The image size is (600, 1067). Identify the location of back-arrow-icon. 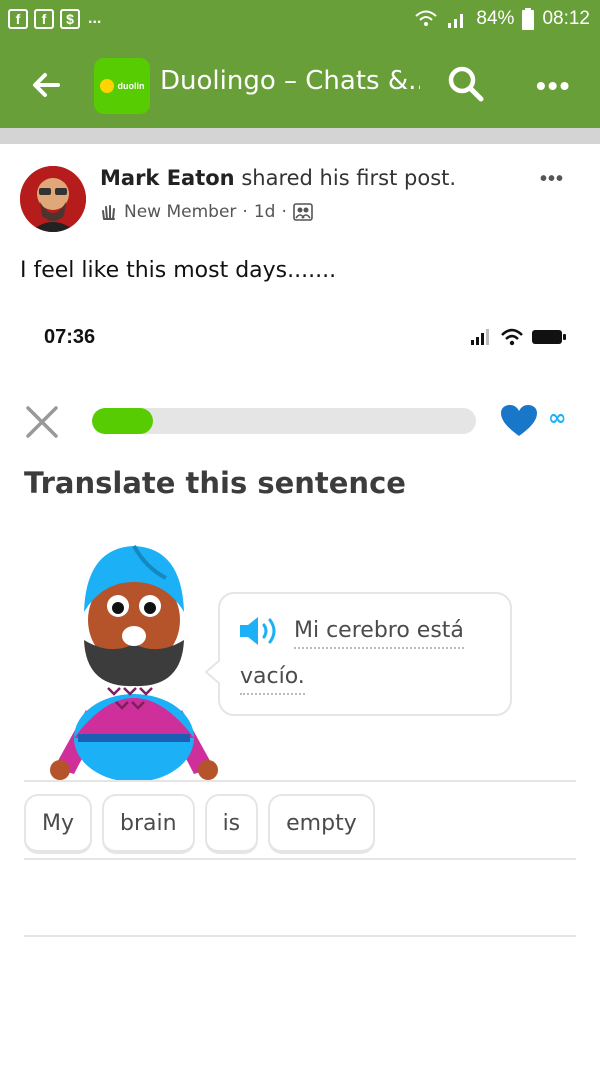
(47, 85).